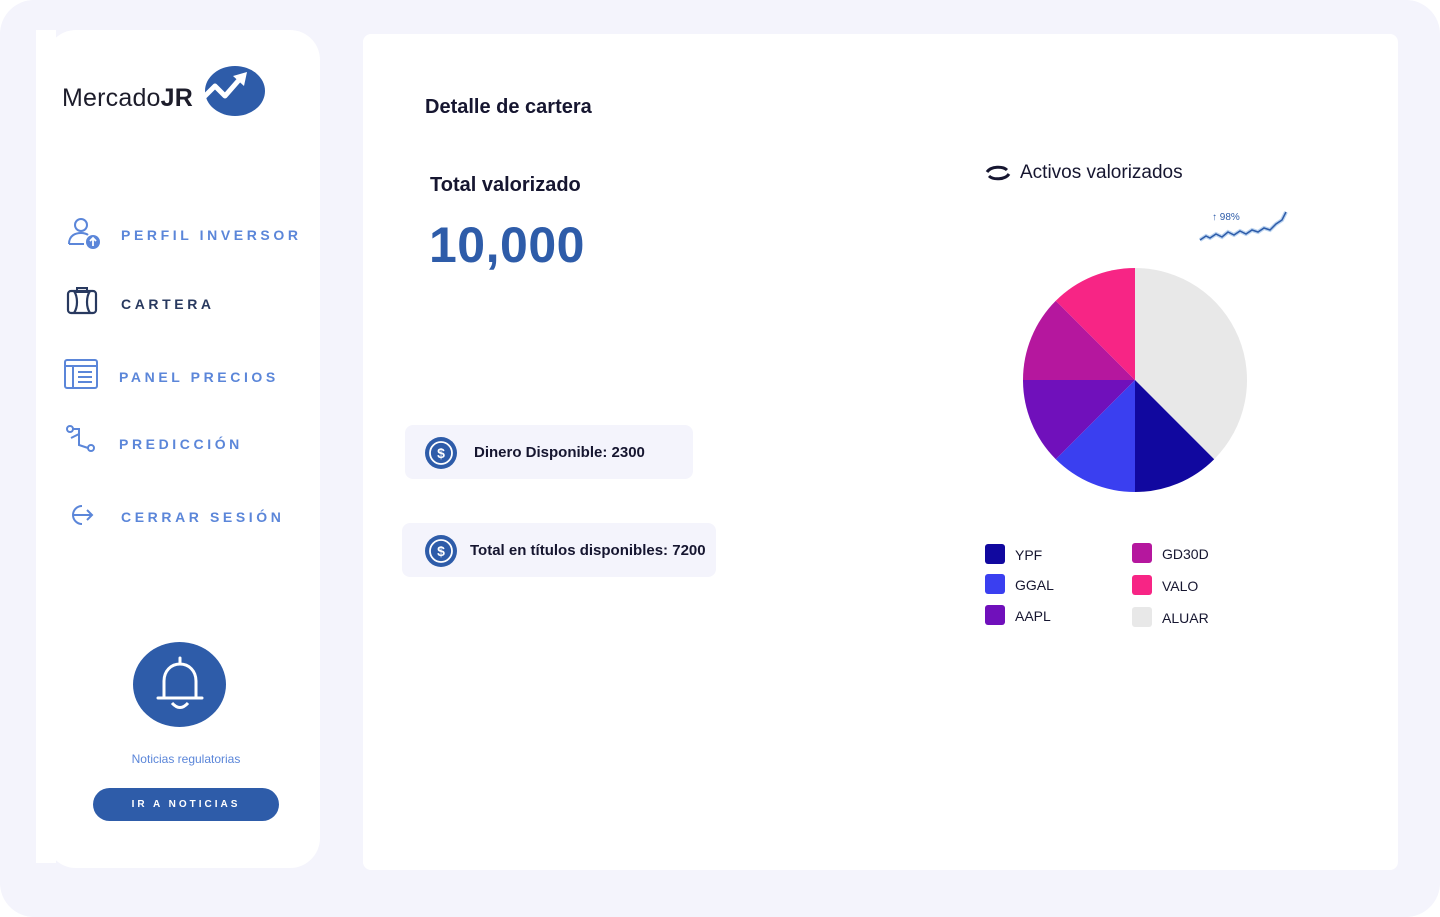 Image resolution: width=1440 pixels, height=917 pixels. I want to click on brand-name-bold: JR, so click(177, 98).